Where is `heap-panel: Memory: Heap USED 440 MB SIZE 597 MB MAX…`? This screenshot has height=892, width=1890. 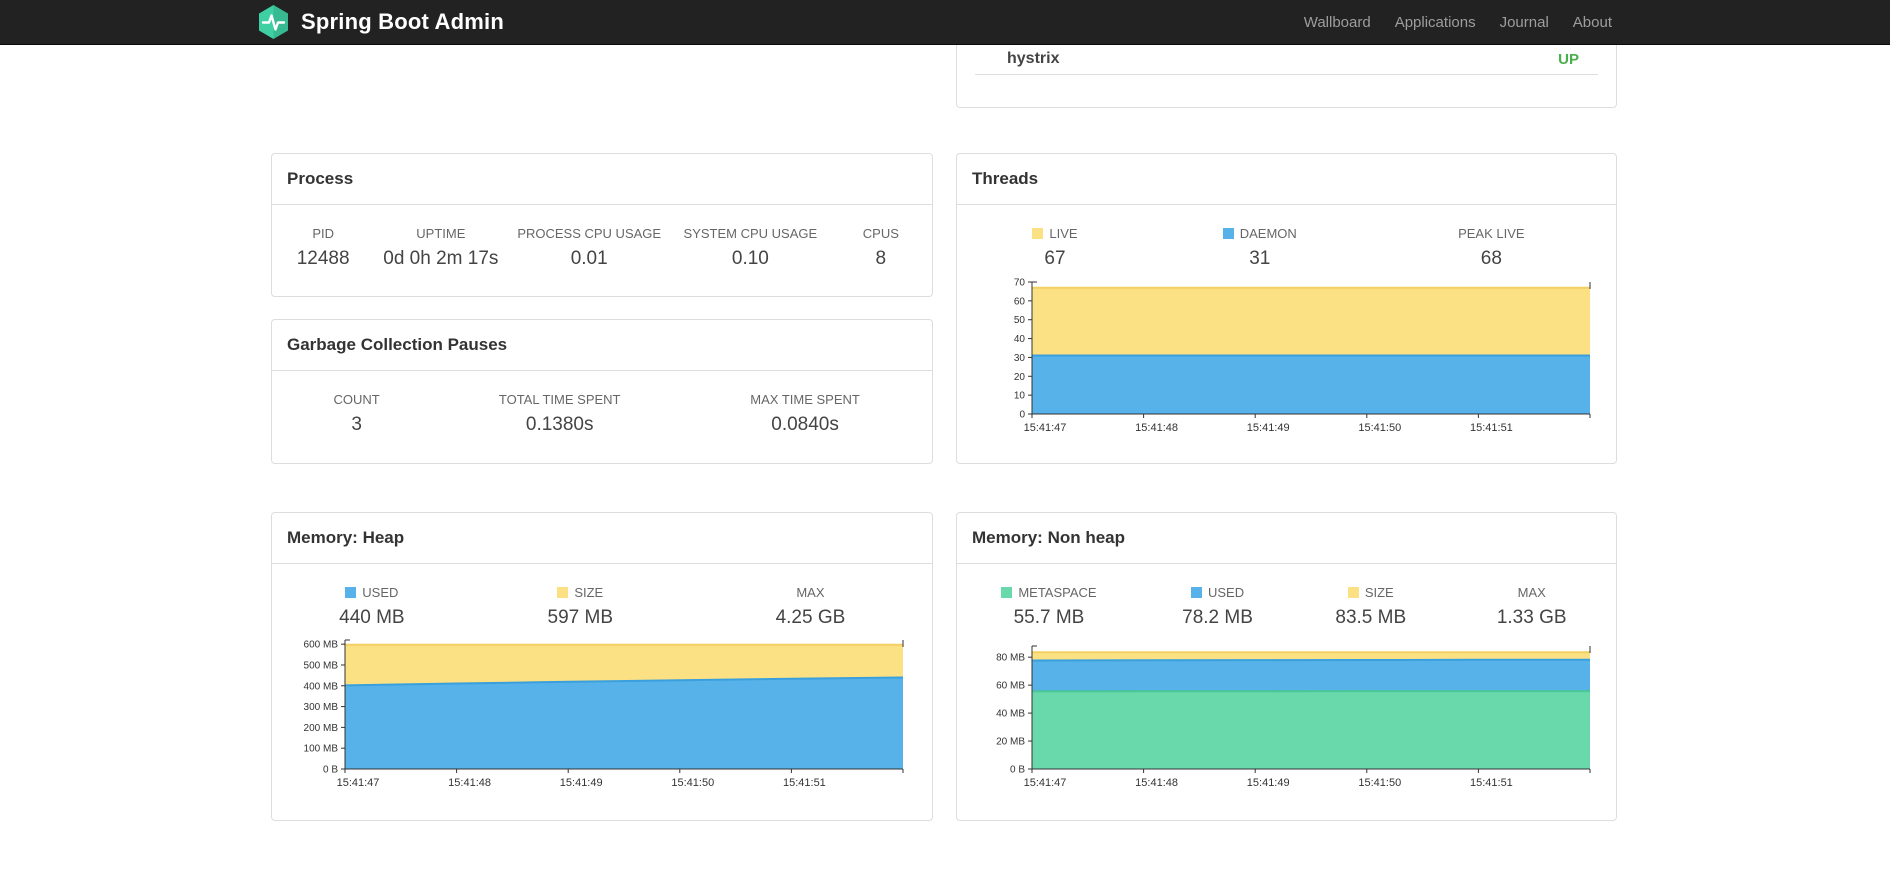 heap-panel: Memory: Heap USED 440 MB SIZE 597 MB MAX… is located at coordinates (602, 666).